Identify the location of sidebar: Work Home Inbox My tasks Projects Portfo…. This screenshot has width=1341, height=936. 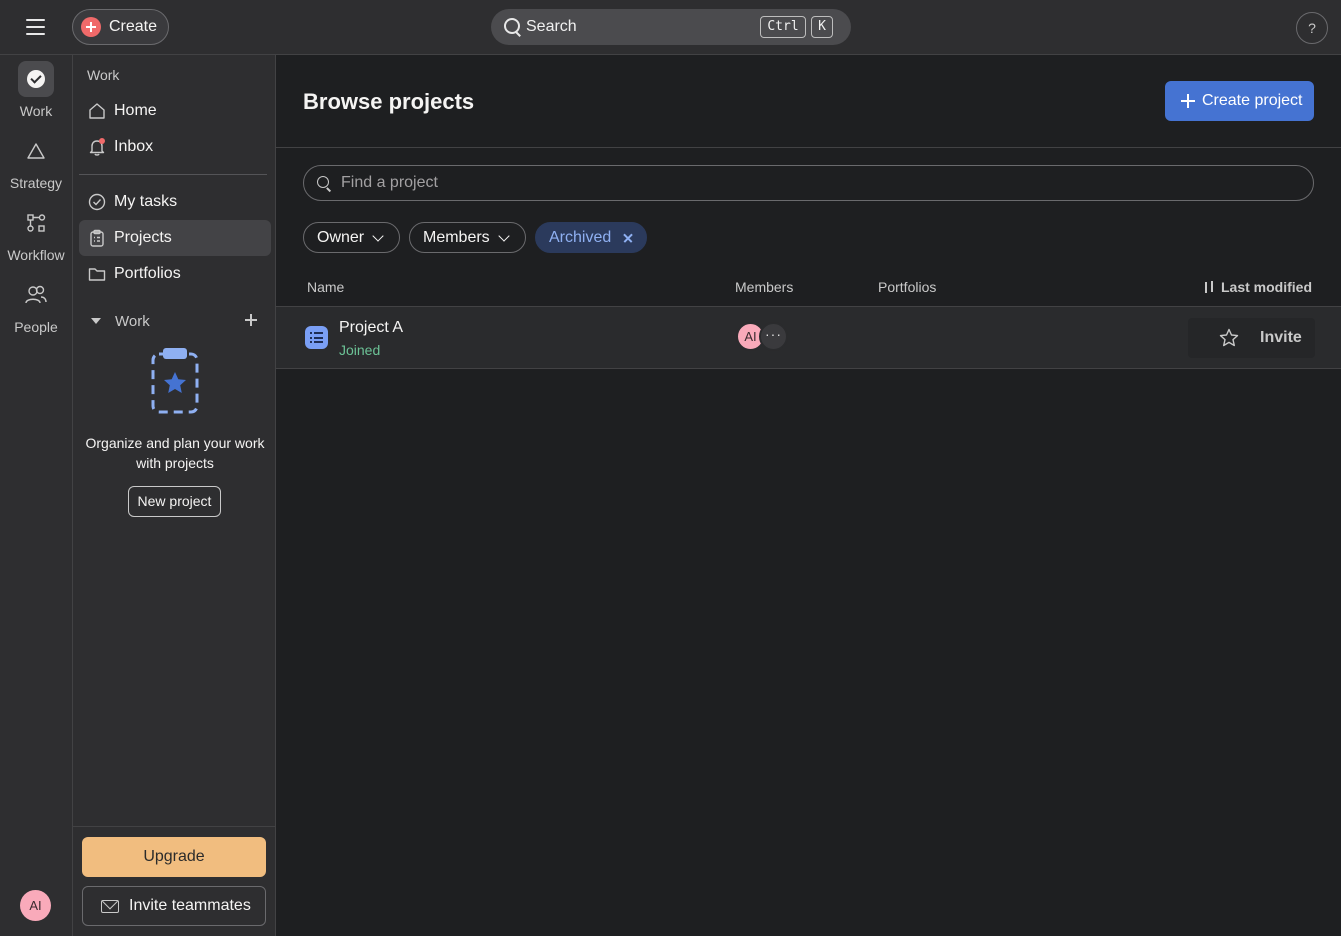
(174, 495).